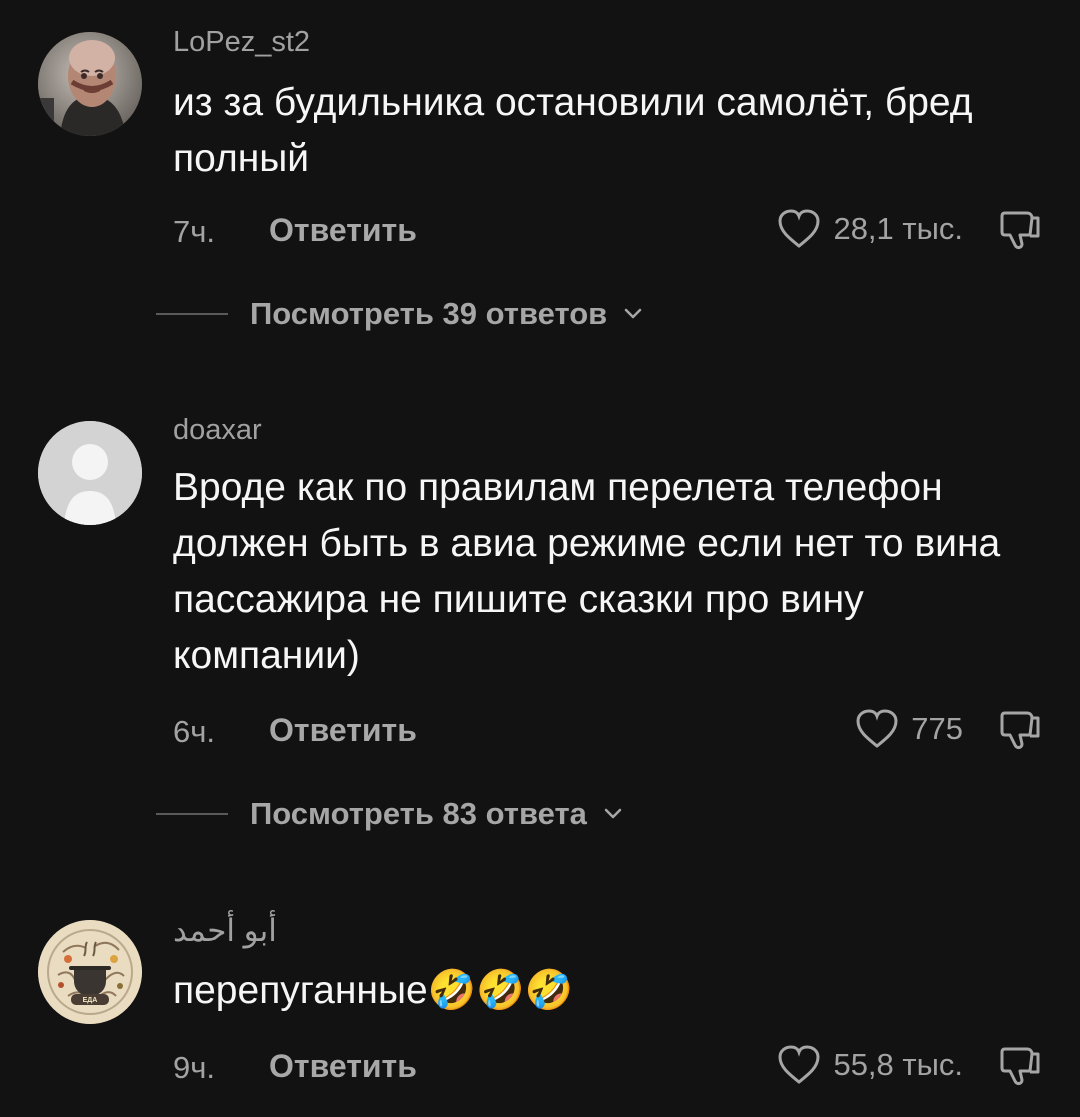 This screenshot has height=1117, width=1080. Describe the element at coordinates (373, 990) in the screenshot. I see `comment-text: перепуганные🤣🤣🤣` at that location.